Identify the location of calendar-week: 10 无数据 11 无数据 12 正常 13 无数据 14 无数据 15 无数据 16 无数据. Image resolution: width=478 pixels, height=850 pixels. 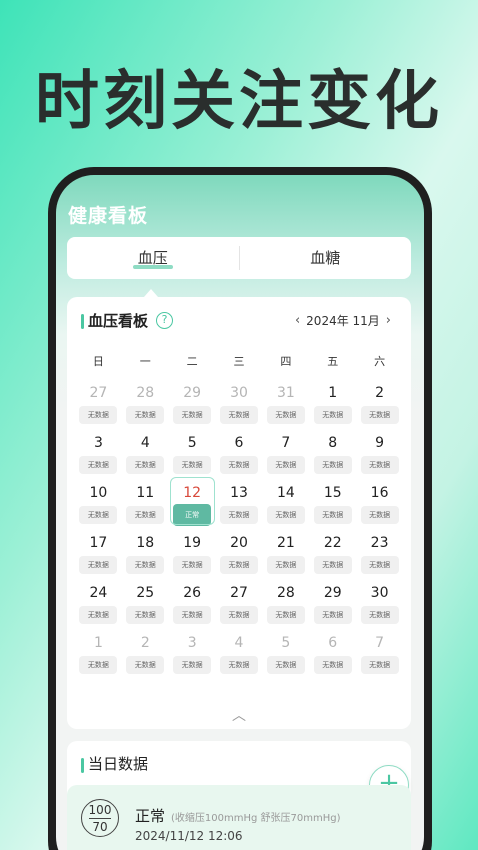
(239, 505).